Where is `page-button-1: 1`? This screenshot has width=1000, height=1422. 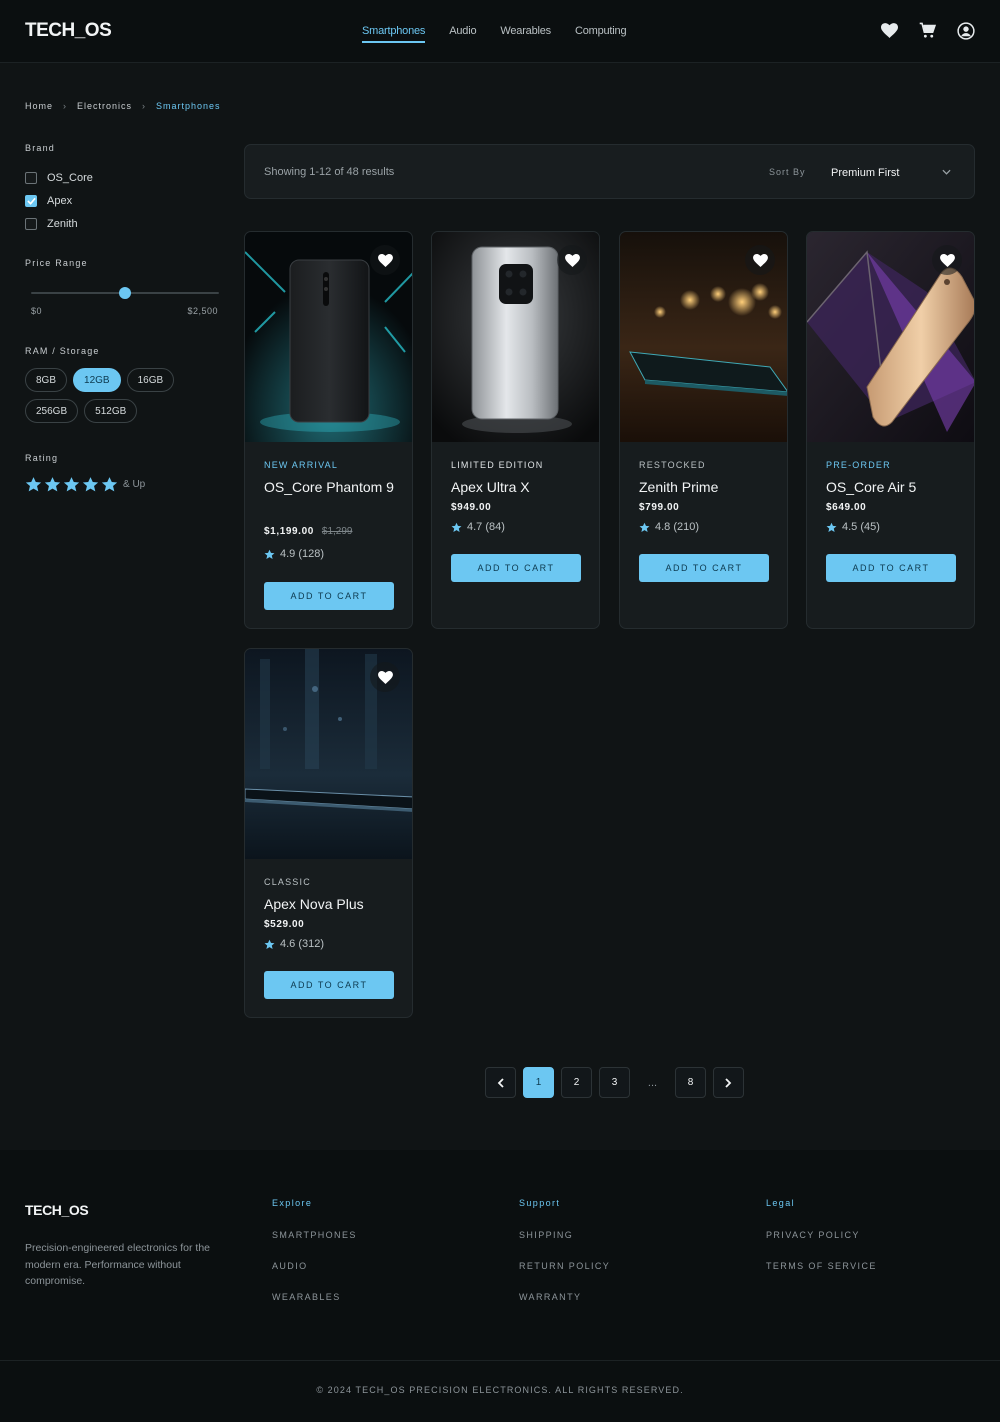
page-button-1: 1 is located at coordinates (538, 1082).